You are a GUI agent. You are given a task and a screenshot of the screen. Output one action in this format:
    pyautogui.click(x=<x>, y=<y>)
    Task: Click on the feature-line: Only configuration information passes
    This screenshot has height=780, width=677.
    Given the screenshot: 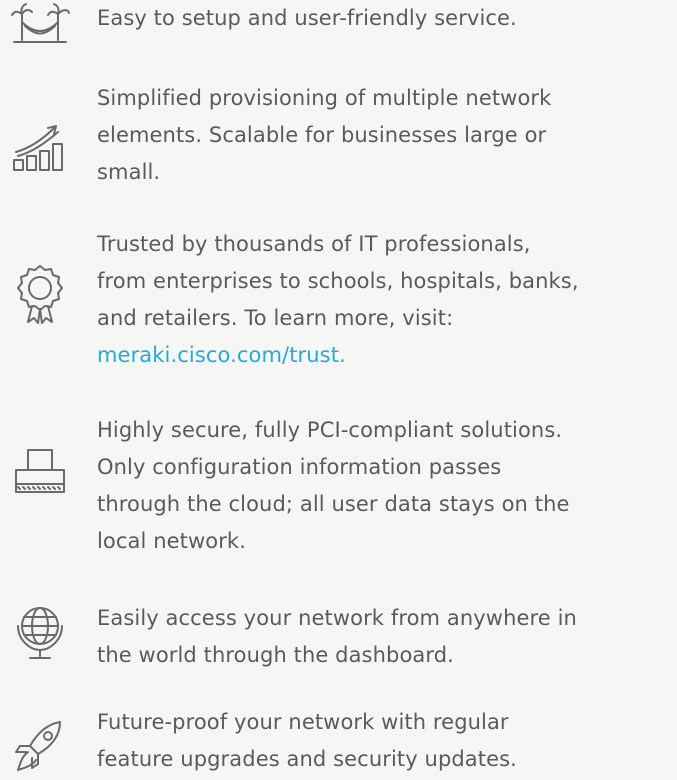 What is the action you would take?
    pyautogui.click(x=299, y=467)
    